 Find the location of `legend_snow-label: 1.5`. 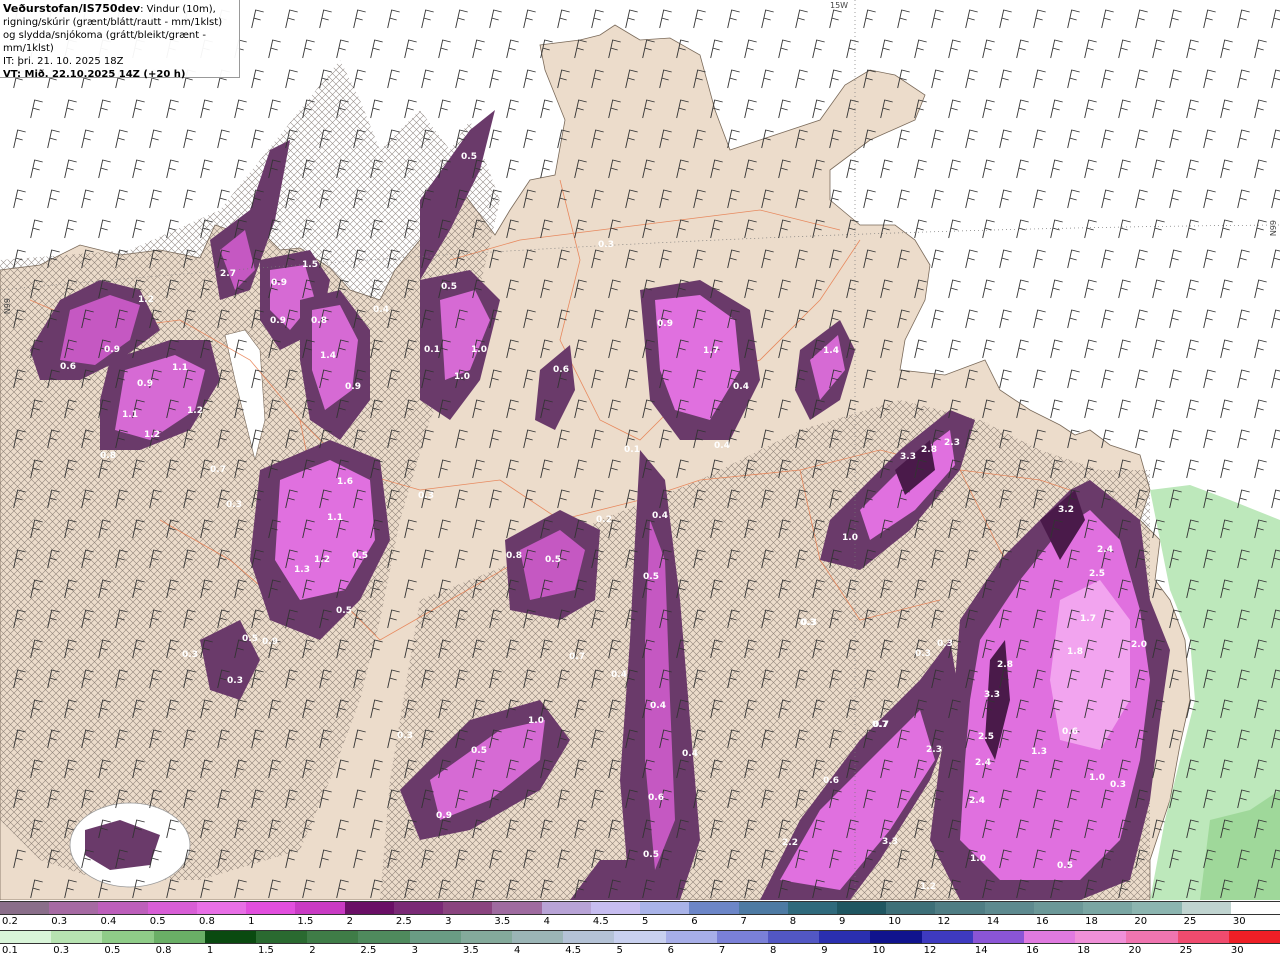

legend_snow-label: 1.5 is located at coordinates (305, 921).